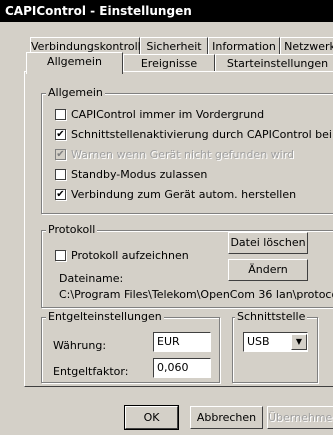 Image resolution: width=333 pixels, height=435 pixels. Describe the element at coordinates (271, 316) in the screenshot. I see `group-schnittstelle-legend: Schnittstelle` at that location.